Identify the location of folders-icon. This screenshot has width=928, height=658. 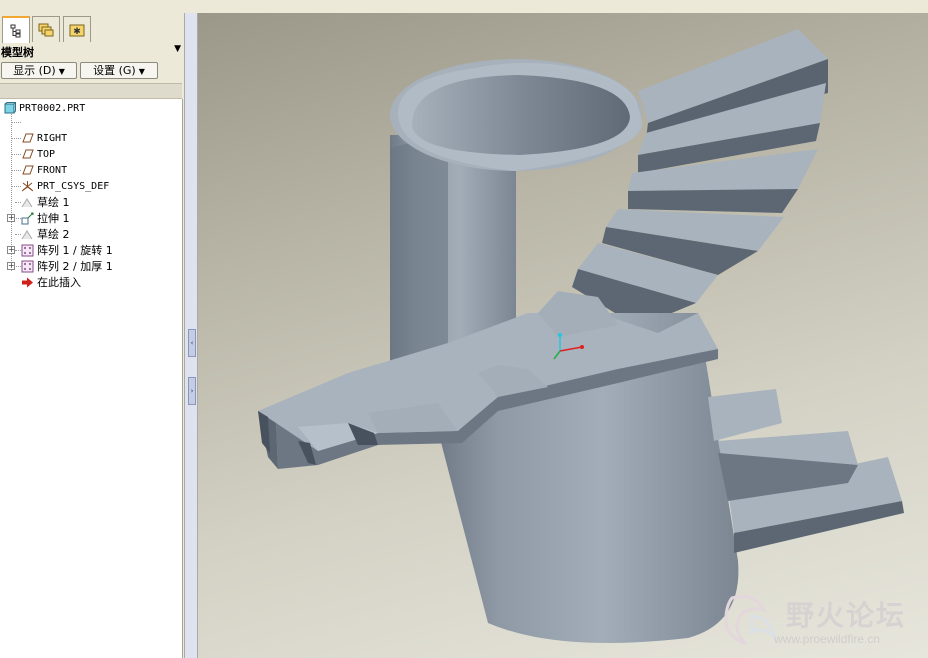
(46, 29).